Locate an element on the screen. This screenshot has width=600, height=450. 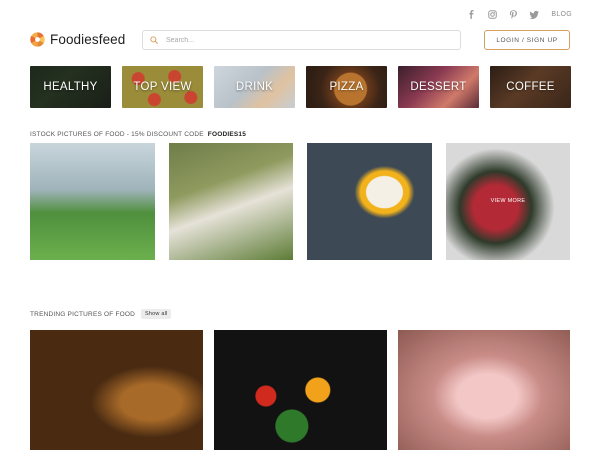
trending-photo-vegetables is located at coordinates (300, 390).